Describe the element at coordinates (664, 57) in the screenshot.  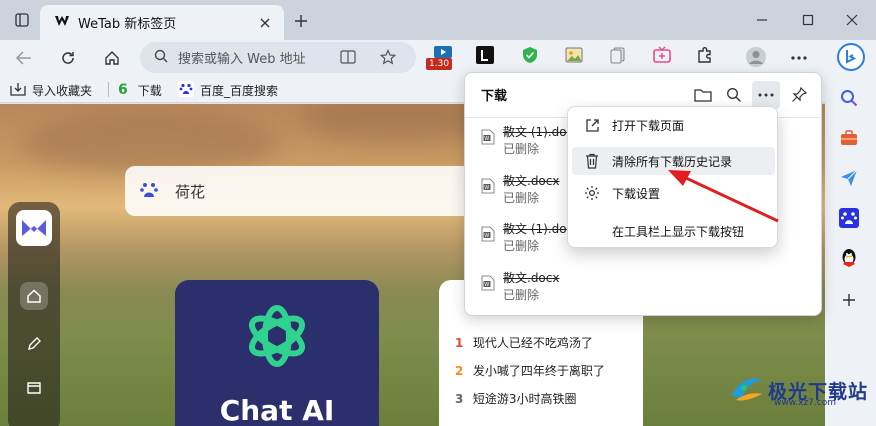
I see `extension-tv-icon` at that location.